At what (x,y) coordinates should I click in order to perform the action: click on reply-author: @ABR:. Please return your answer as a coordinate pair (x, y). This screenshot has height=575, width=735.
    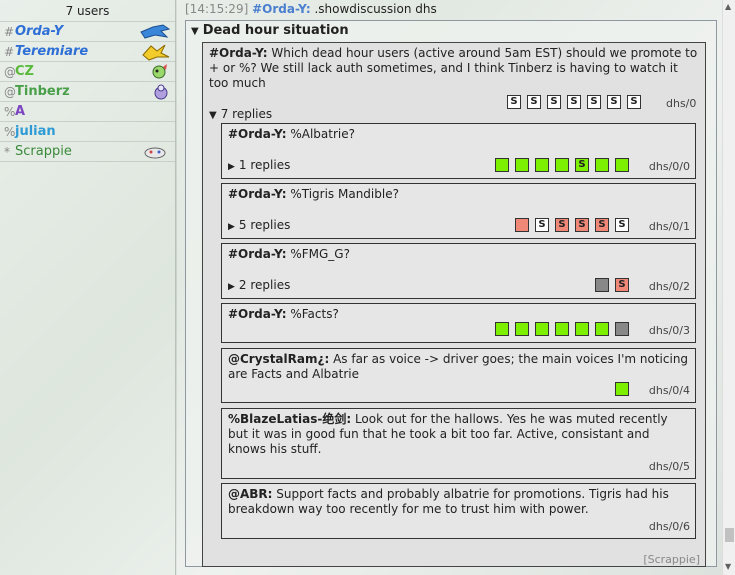
    Looking at the image, I should click on (250, 494).